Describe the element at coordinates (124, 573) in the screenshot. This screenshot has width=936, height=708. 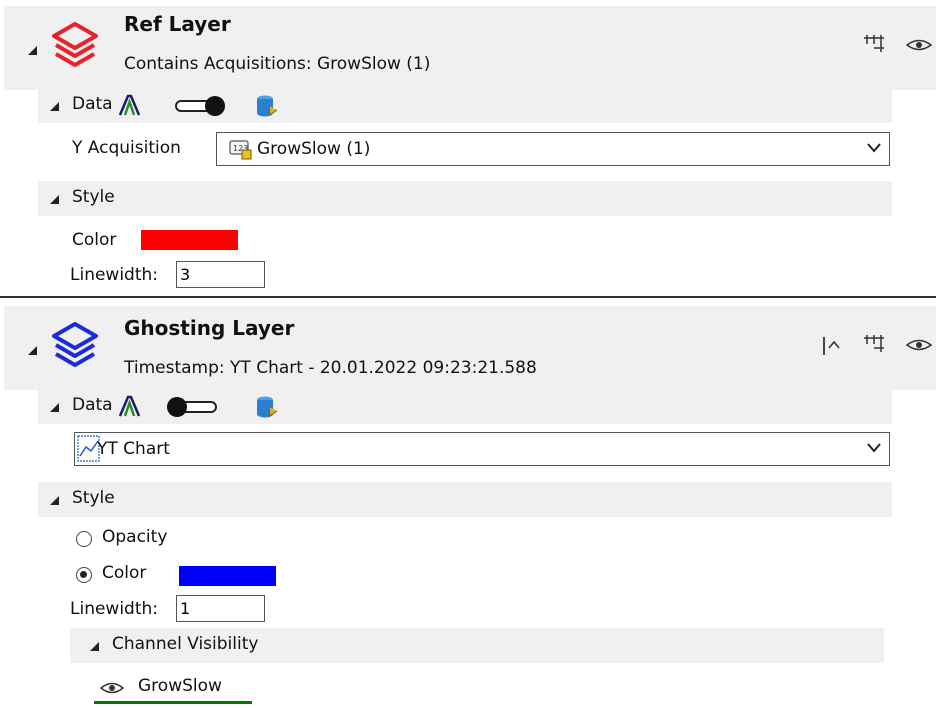
I see `ghost-color-label: Color` at that location.